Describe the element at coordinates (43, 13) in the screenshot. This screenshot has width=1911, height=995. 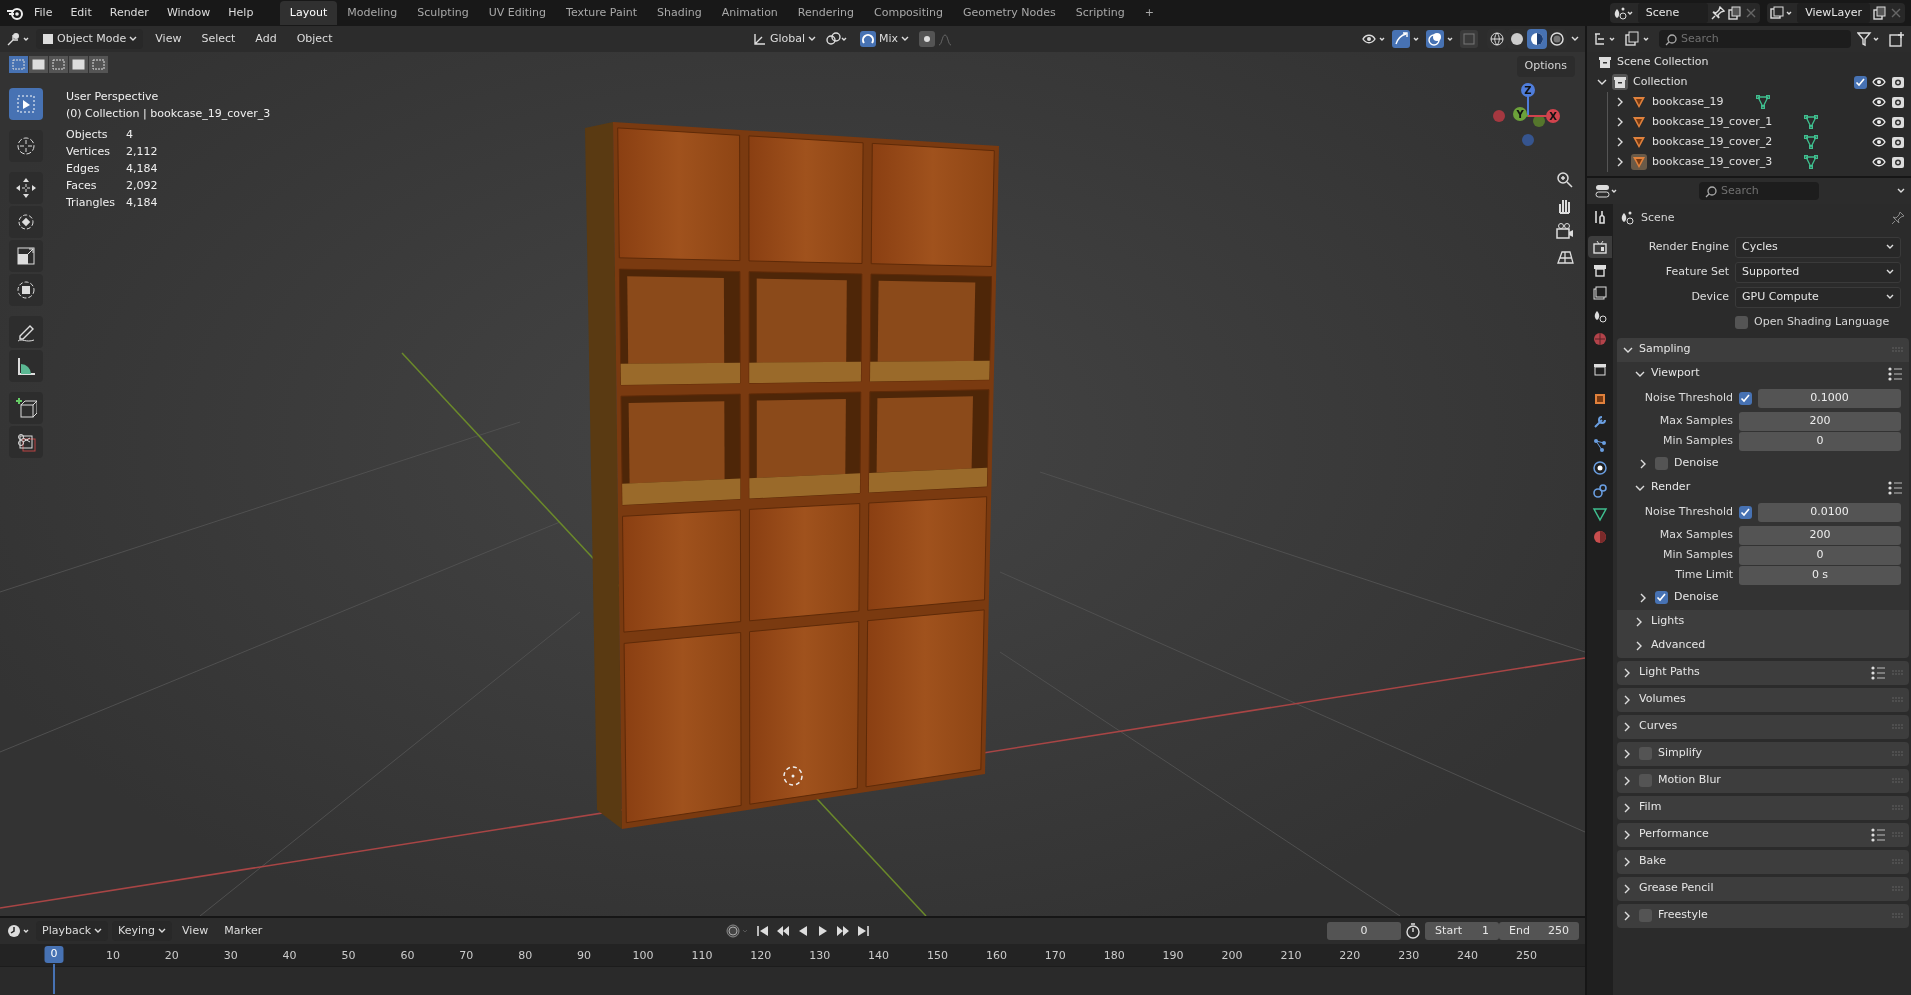
I see `menu-item: File` at that location.